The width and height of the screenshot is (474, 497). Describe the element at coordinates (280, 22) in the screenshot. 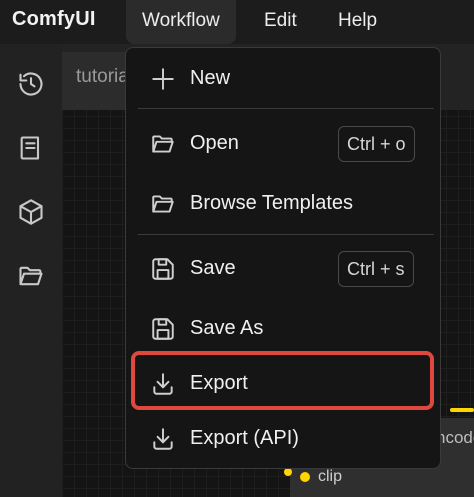

I see `menu-edit: Edit` at that location.